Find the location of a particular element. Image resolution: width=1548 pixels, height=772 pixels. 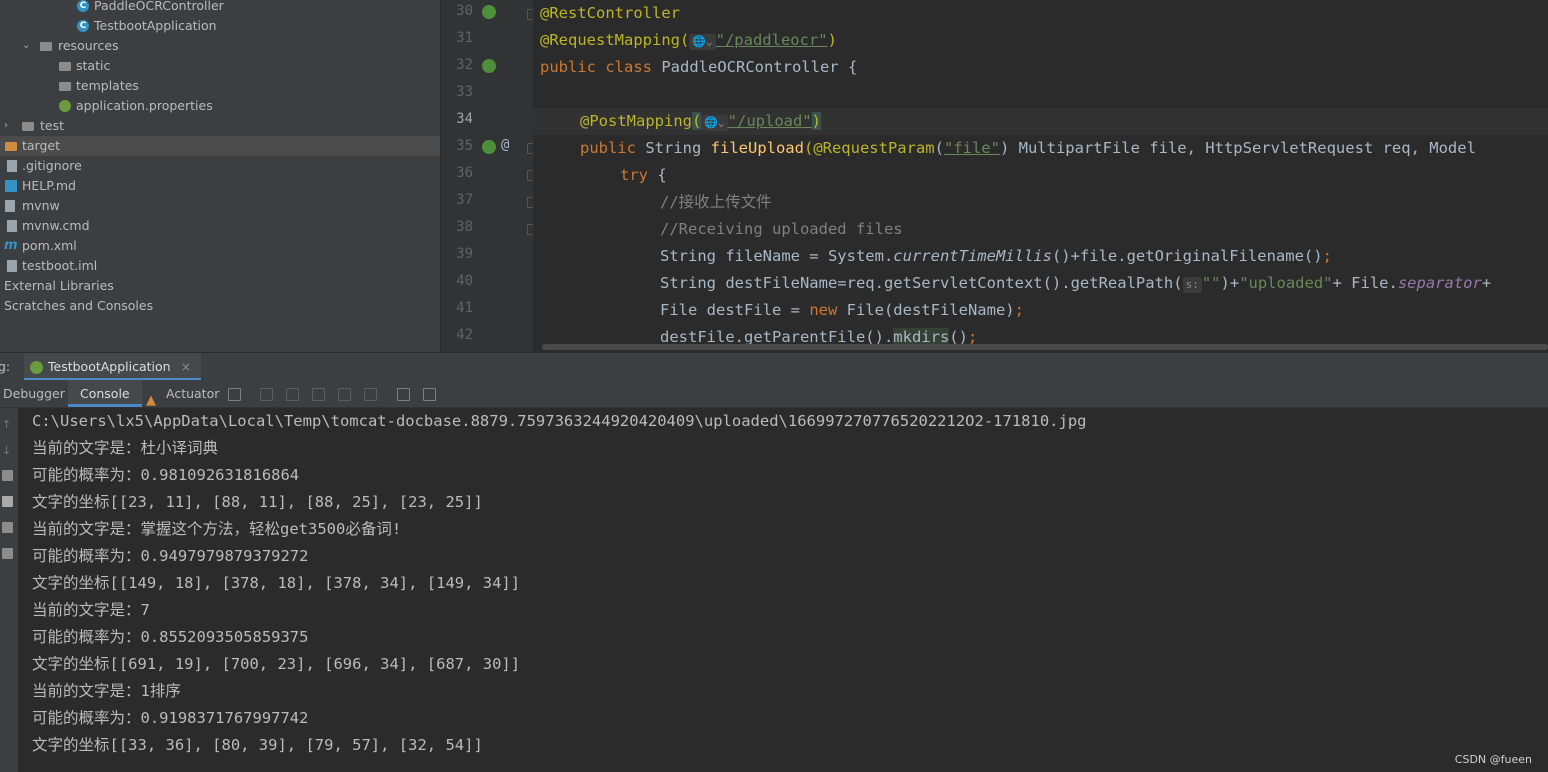

line-number: 36 is located at coordinates (464, 173).